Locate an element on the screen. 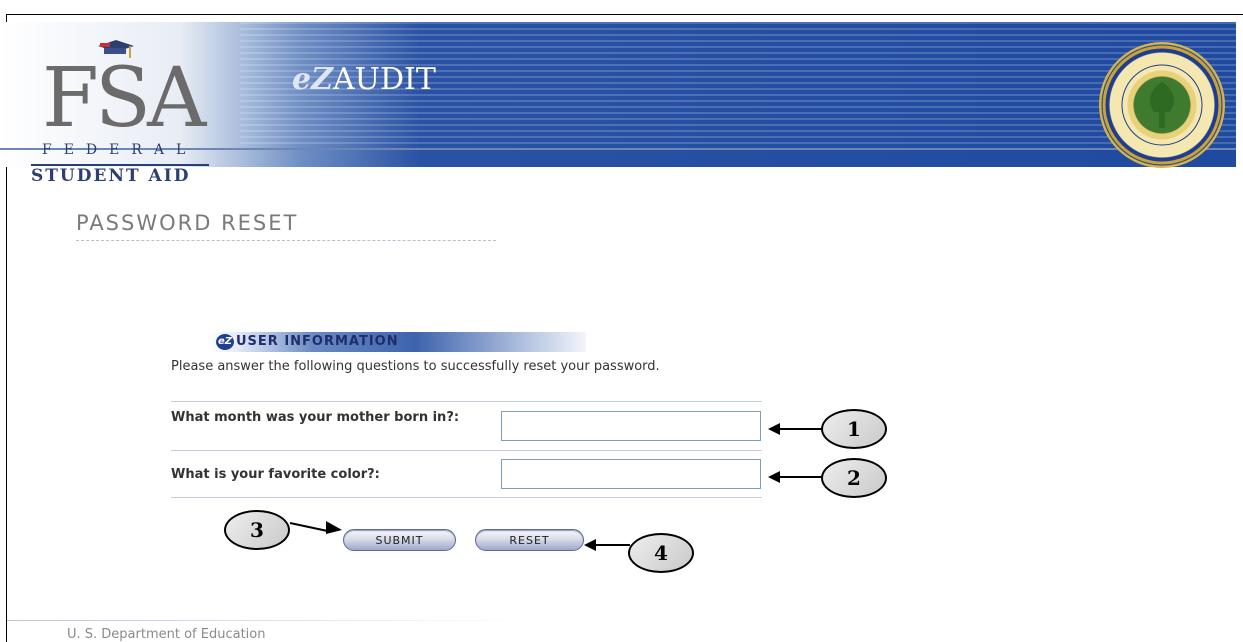  footer-text: U. S. Department of Education is located at coordinates (166, 634).